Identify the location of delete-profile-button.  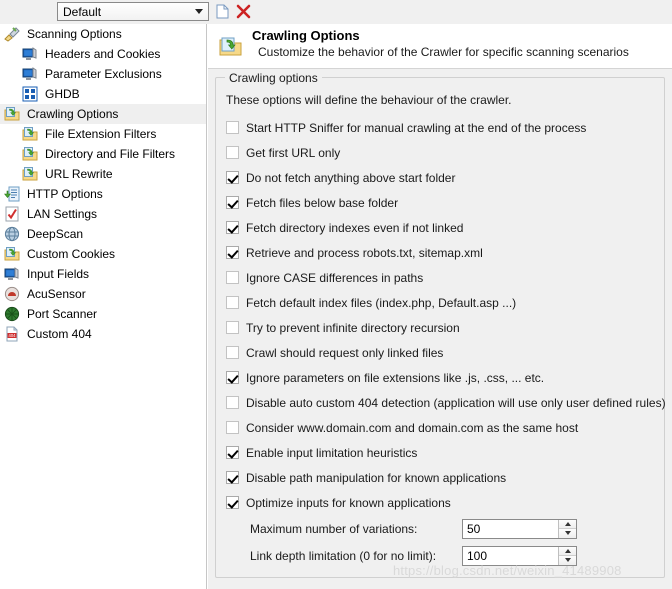
(243, 11).